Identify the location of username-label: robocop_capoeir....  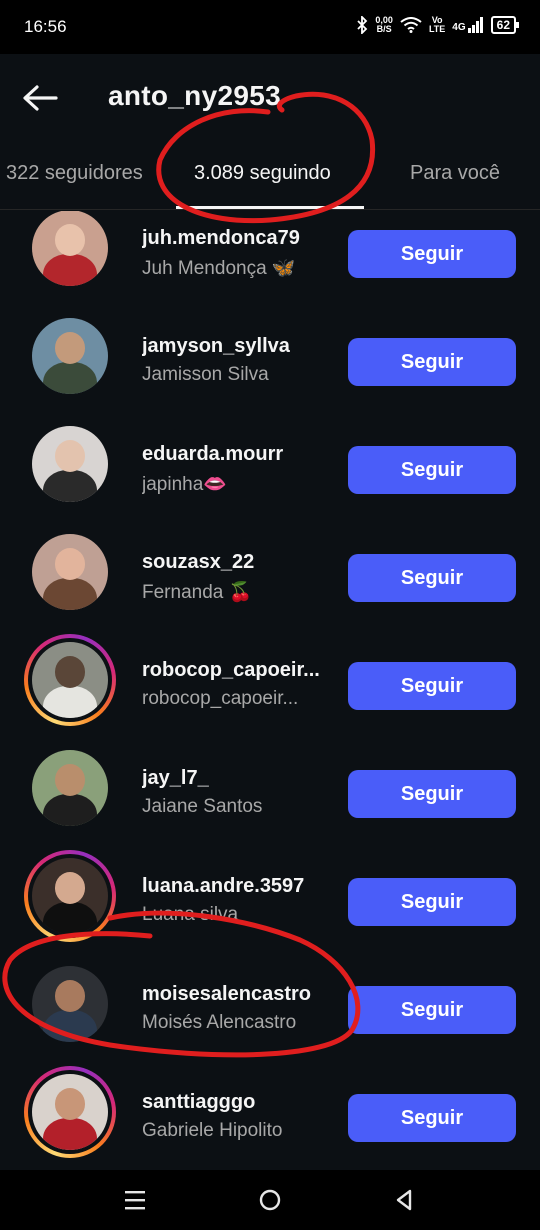
(231, 670).